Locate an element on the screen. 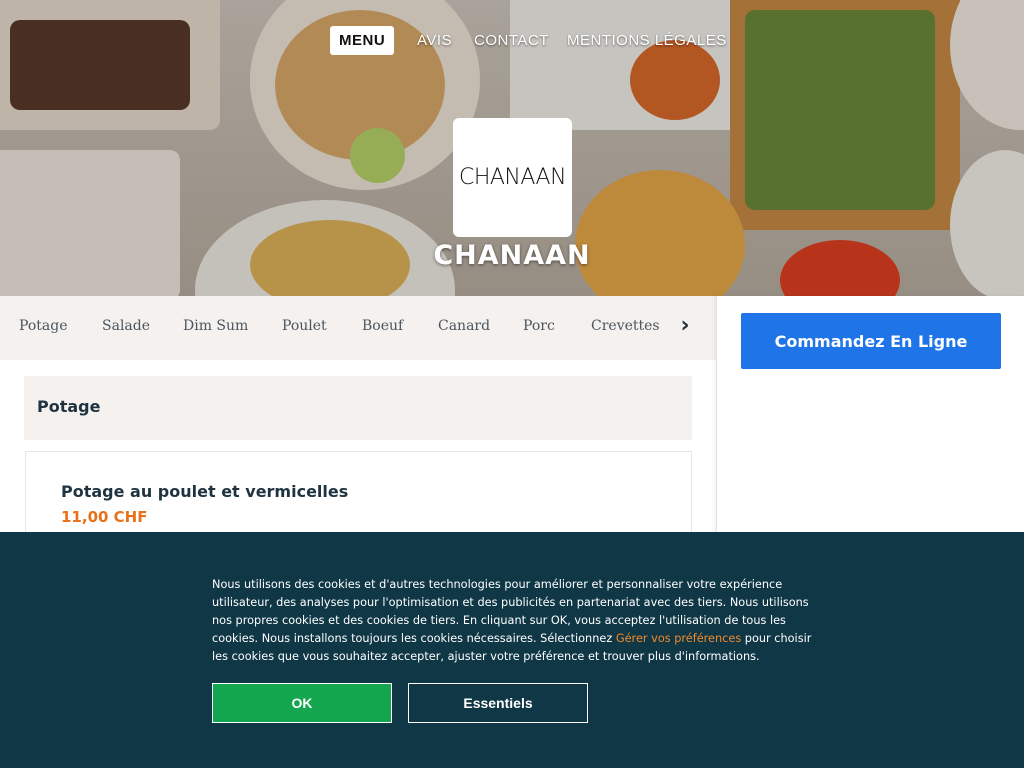 Image resolution: width=1024 pixels, height=768 pixels. chevron-right-icon: › is located at coordinates (685, 327).